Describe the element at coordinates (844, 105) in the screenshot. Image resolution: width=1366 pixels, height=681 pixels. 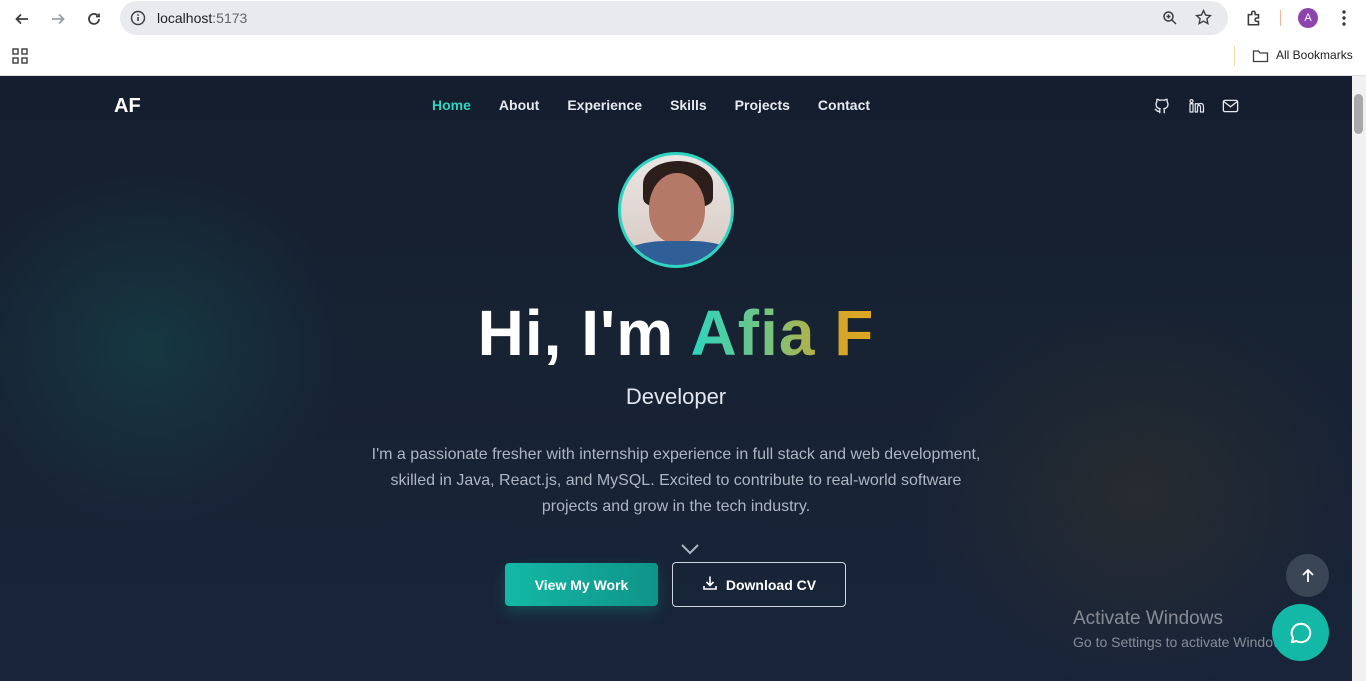
I see `nav-contact: Contact` at that location.